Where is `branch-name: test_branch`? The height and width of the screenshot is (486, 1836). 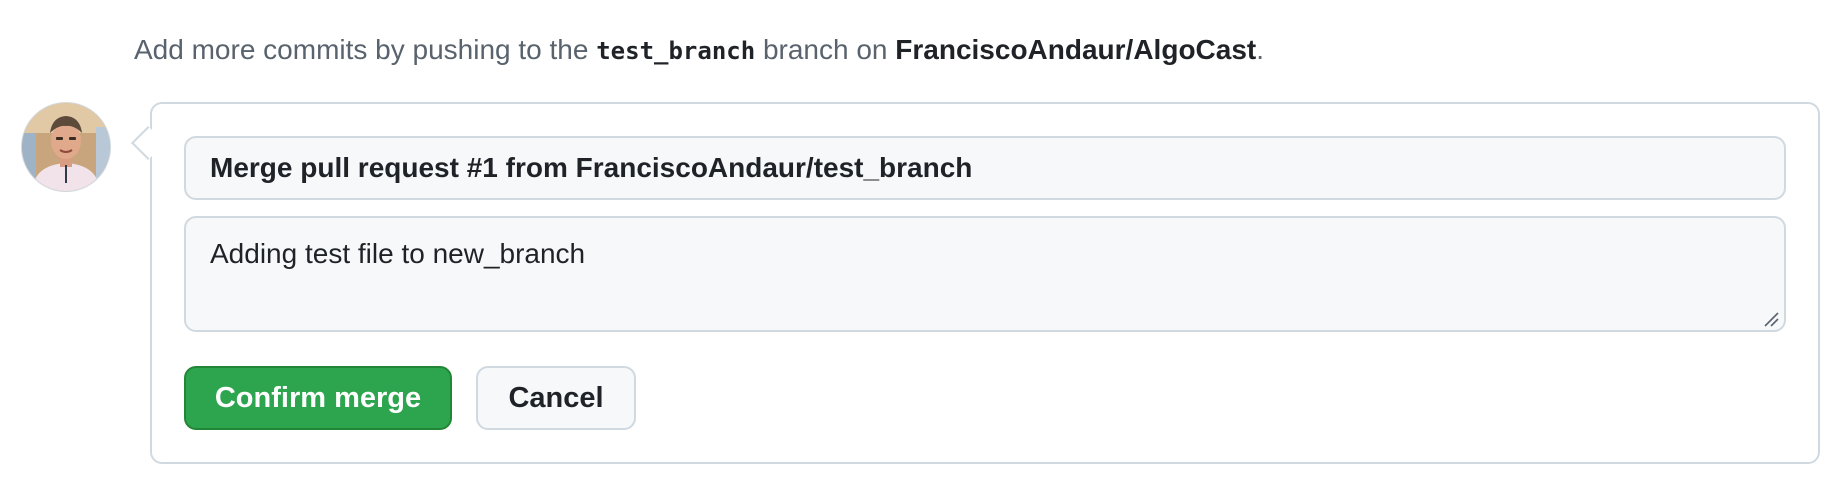 branch-name: test_branch is located at coordinates (676, 51).